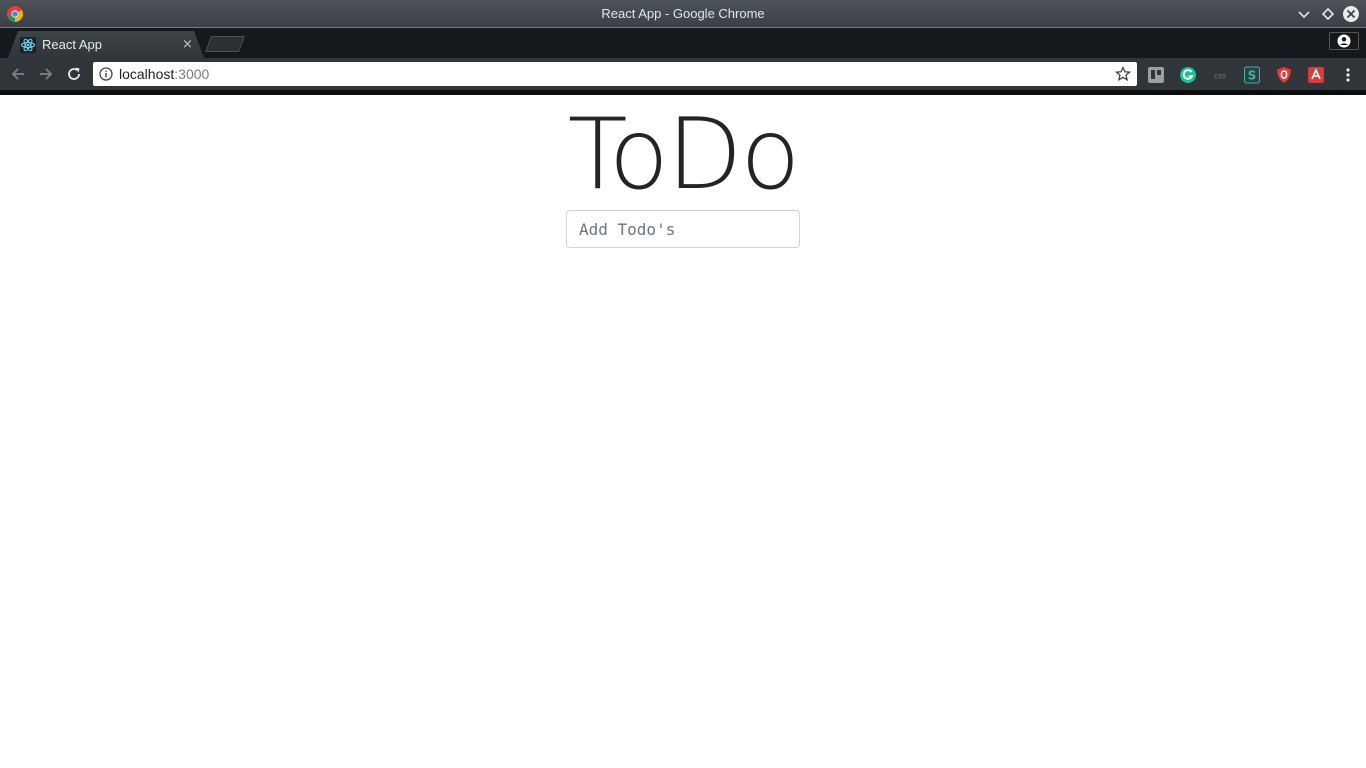  Describe the element at coordinates (615, 74) in the screenshot. I see `address-bar: localhost:3000` at that location.